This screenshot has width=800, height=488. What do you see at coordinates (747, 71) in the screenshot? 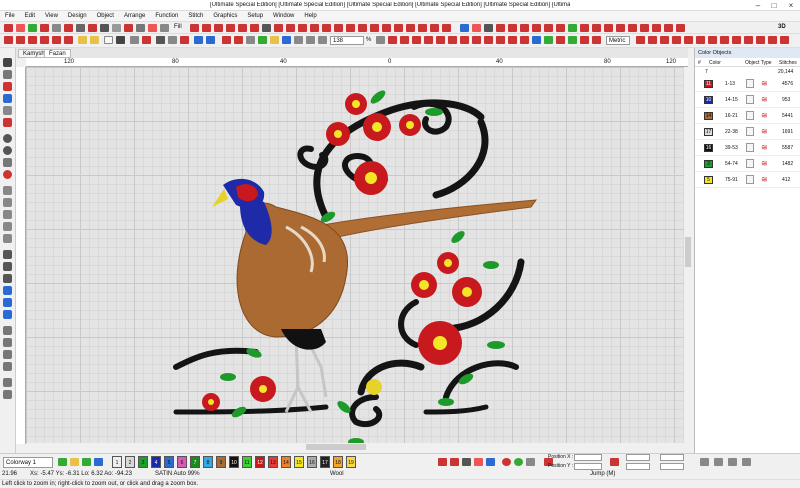
I see `summary-row: 7 20,144` at bounding box center [747, 71].